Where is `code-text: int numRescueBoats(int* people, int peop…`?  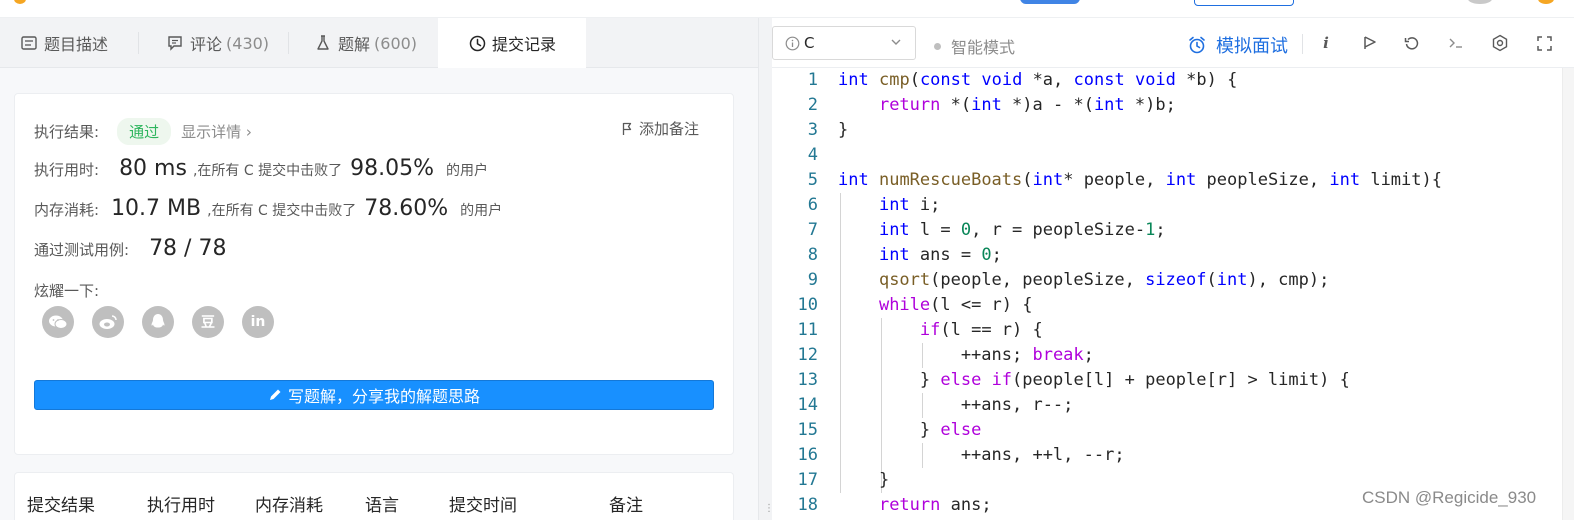 code-text: int numRescueBoats(int* people, int peop… is located at coordinates (1140, 180).